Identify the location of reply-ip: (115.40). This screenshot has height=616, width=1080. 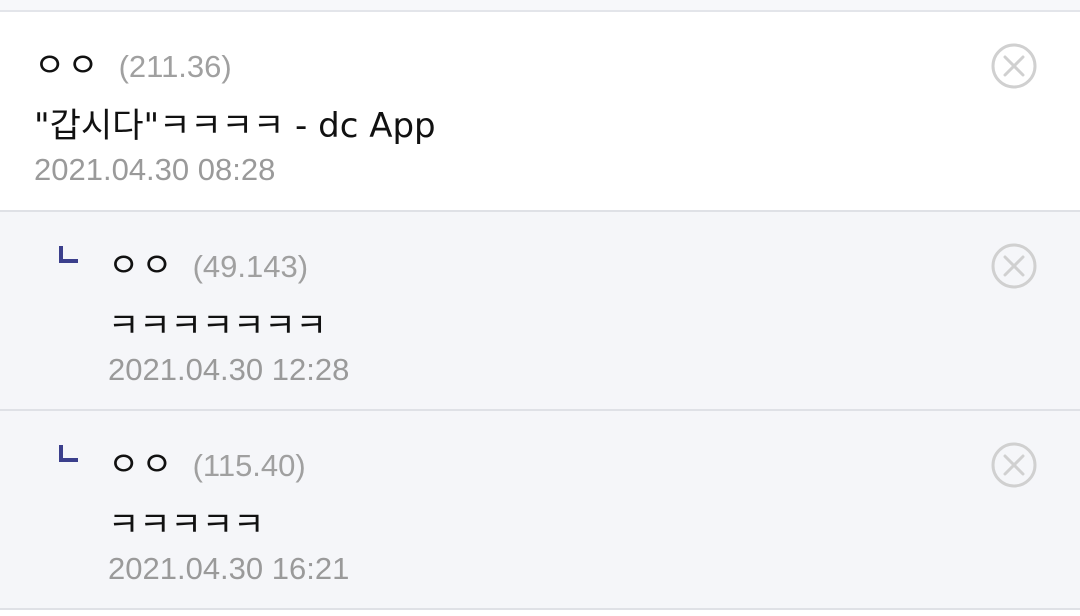
(249, 465).